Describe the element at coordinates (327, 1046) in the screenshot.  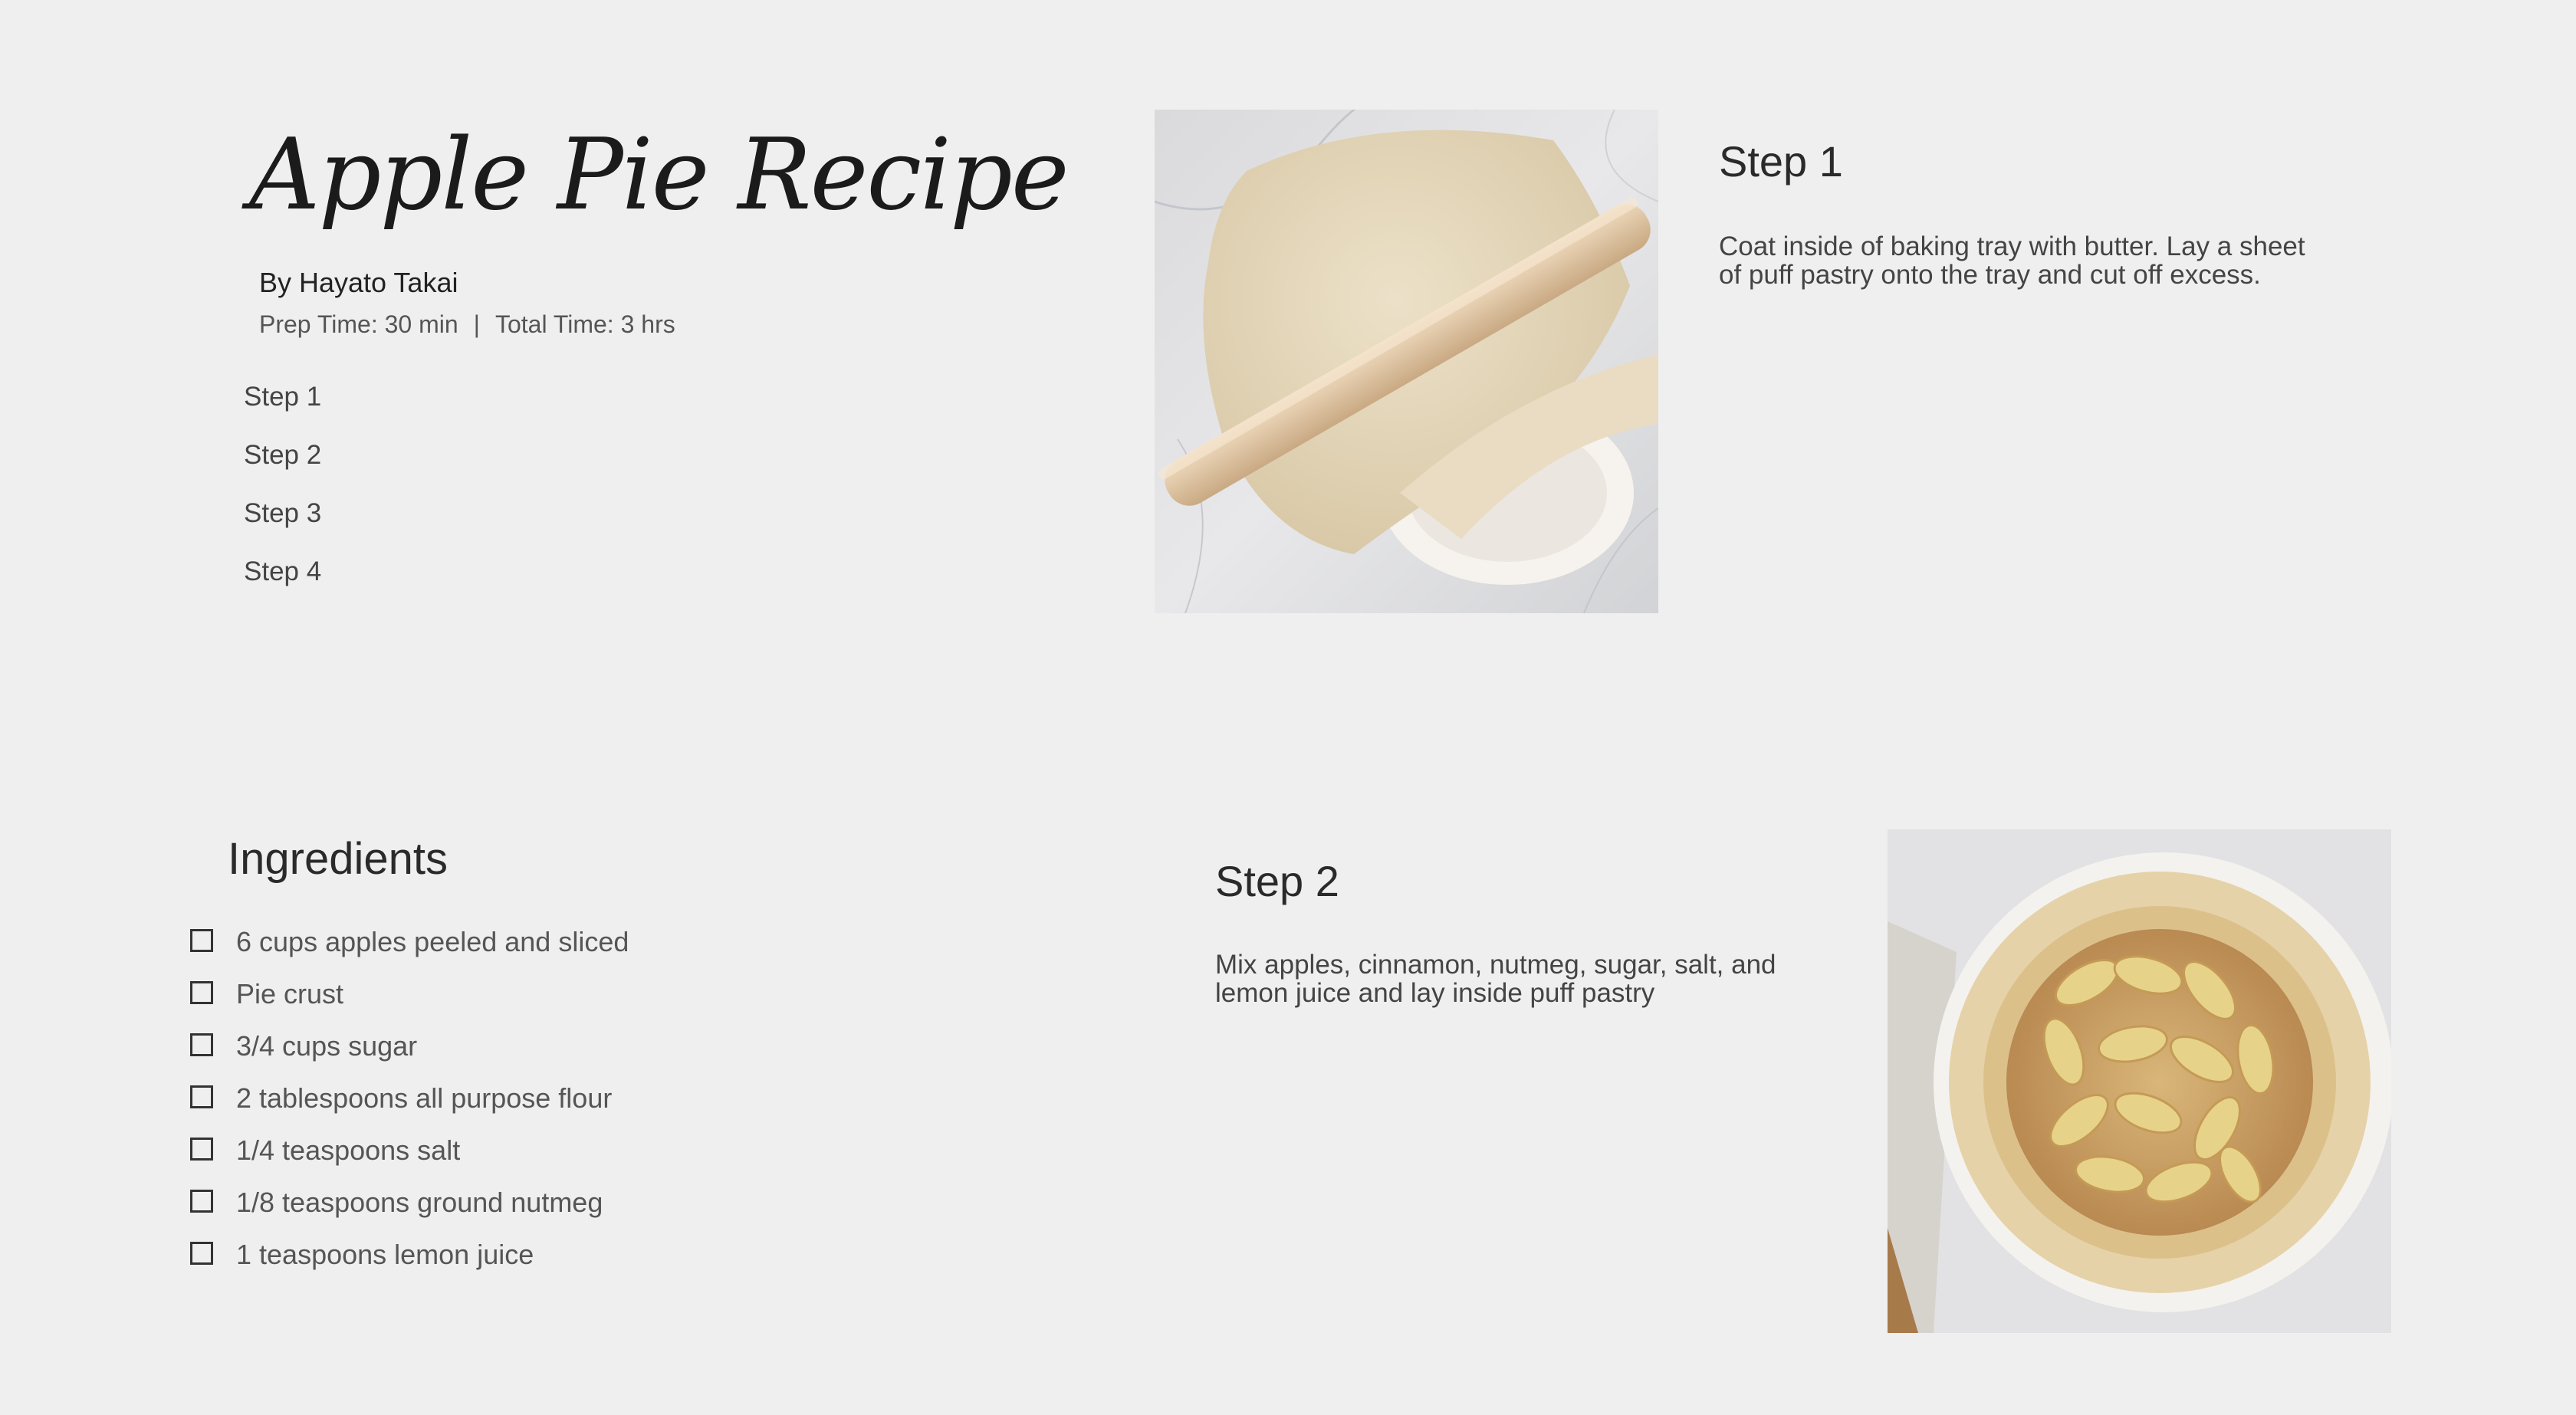
I see `ingredient-label: 3/4 cups sugar` at that location.